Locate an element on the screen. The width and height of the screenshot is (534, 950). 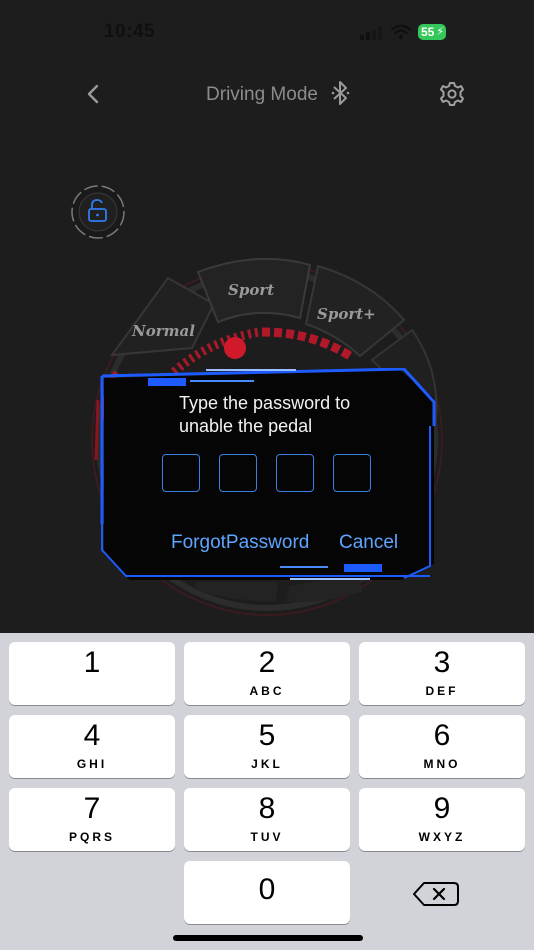
key-digit: 2 is located at coordinates (267, 662).